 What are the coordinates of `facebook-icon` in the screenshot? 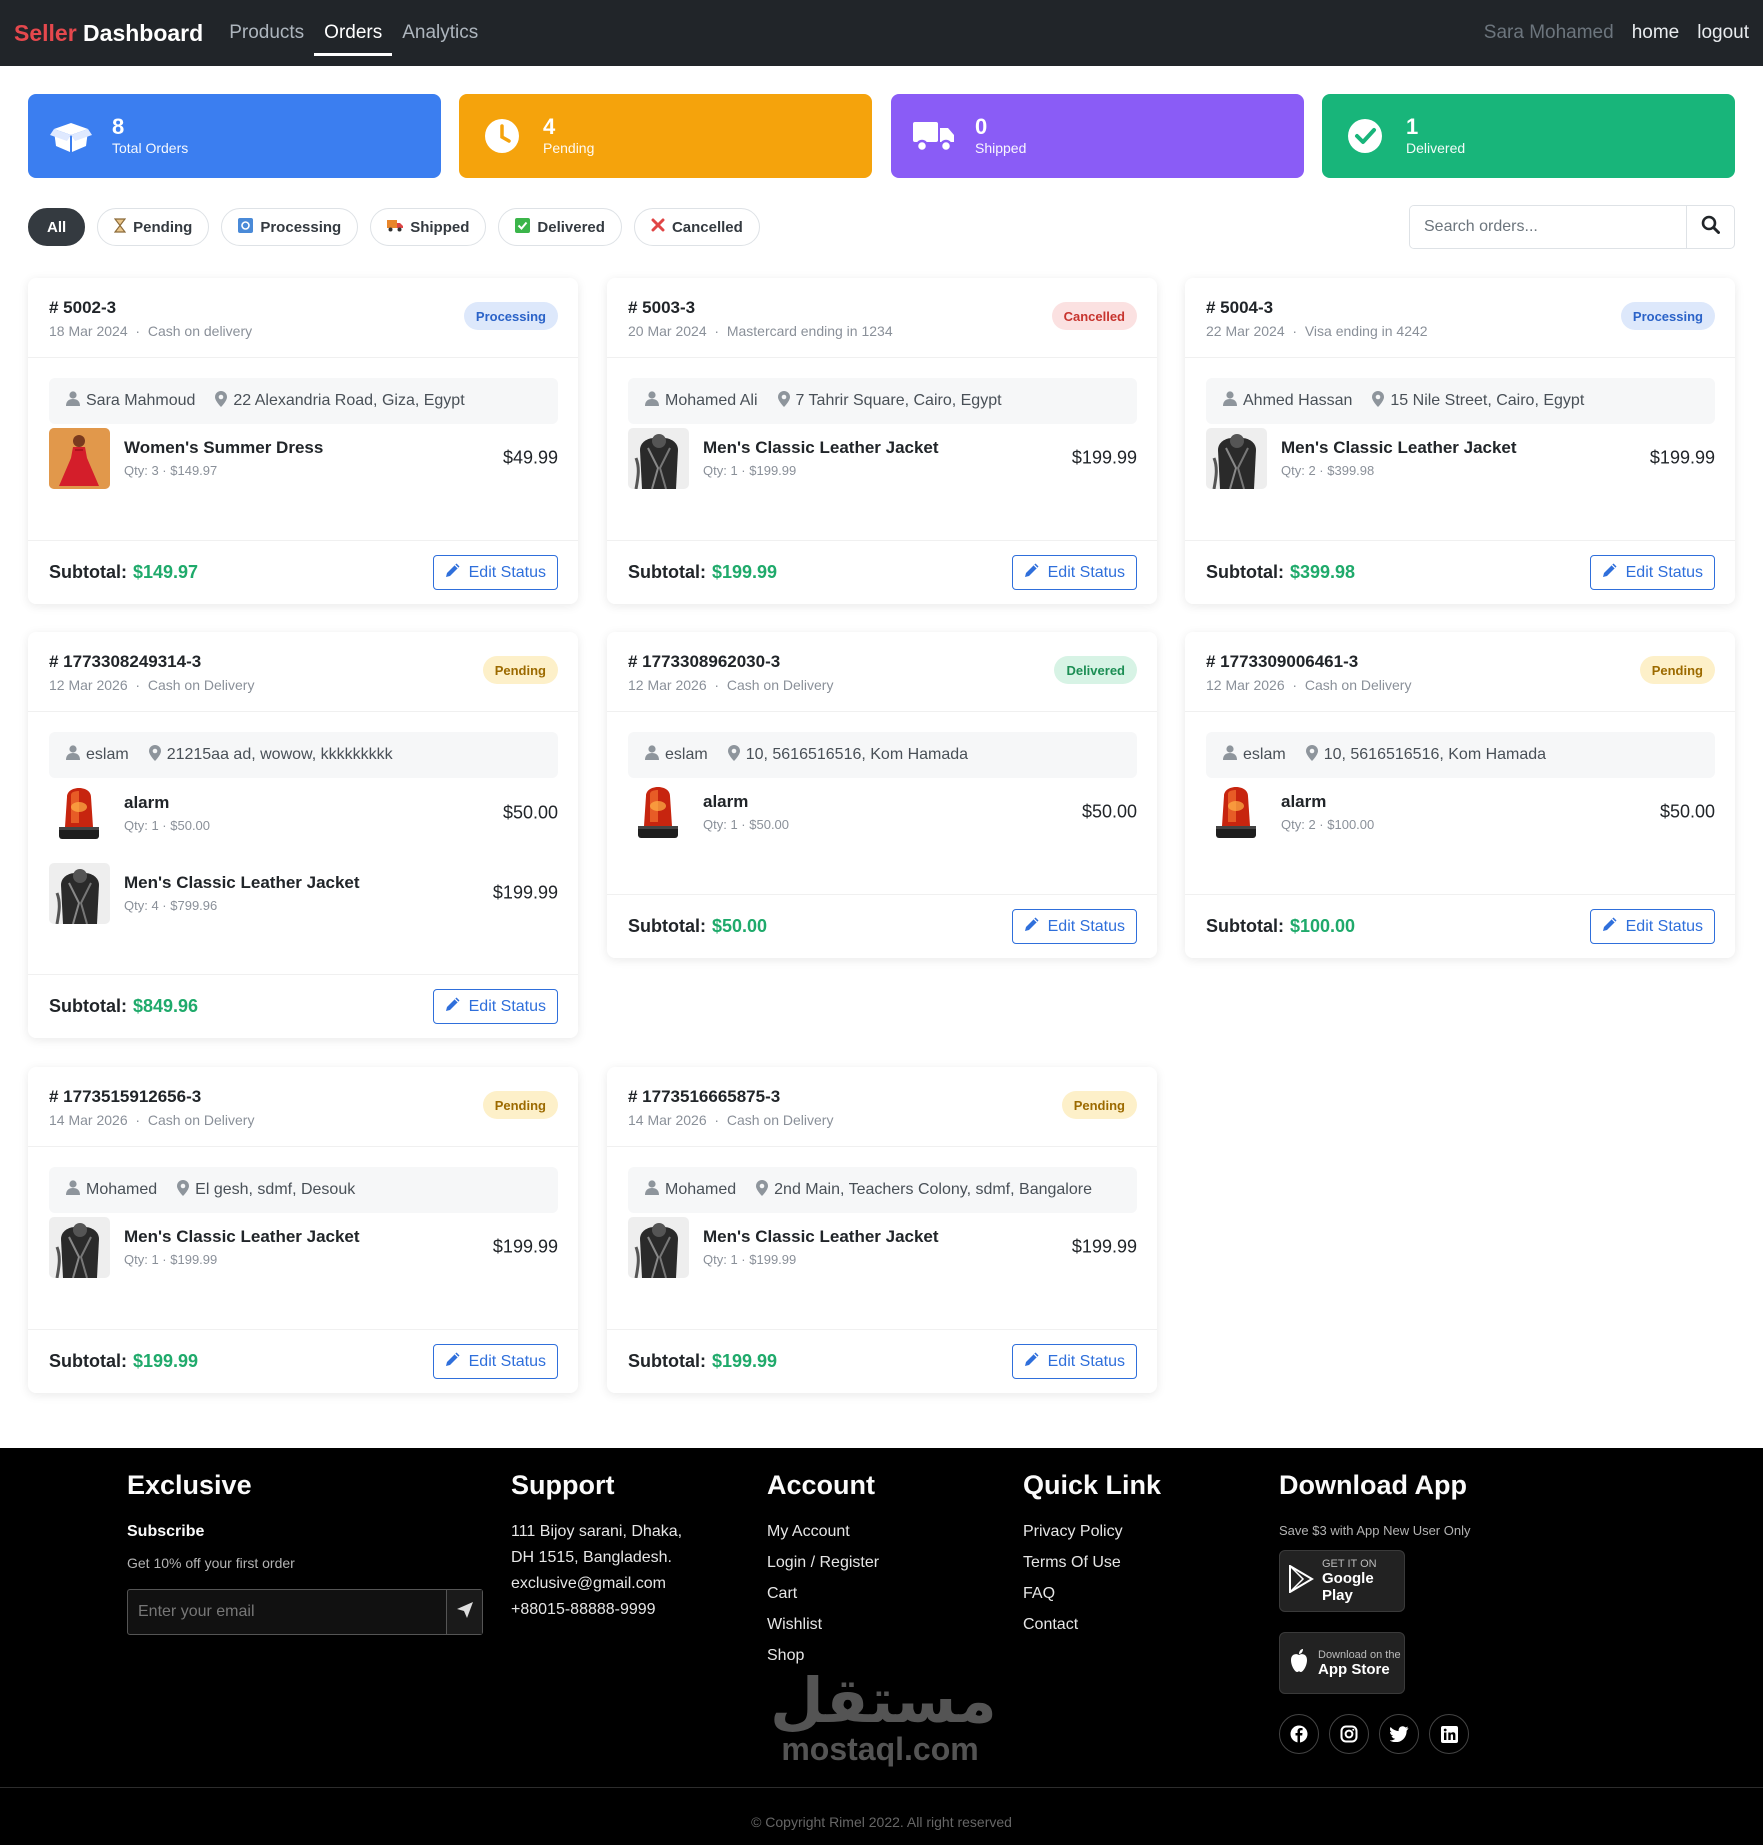 It's located at (1299, 1734).